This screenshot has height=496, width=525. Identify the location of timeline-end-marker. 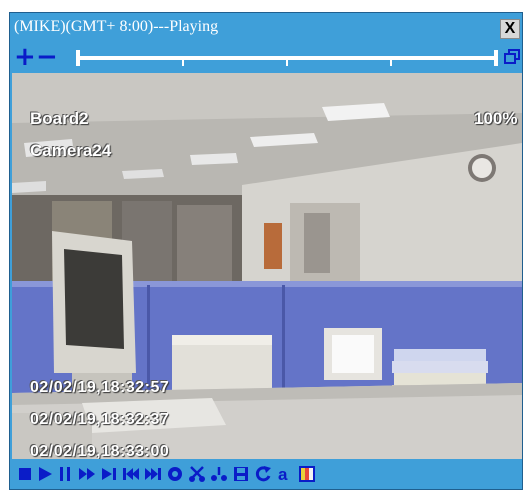
(496, 58).